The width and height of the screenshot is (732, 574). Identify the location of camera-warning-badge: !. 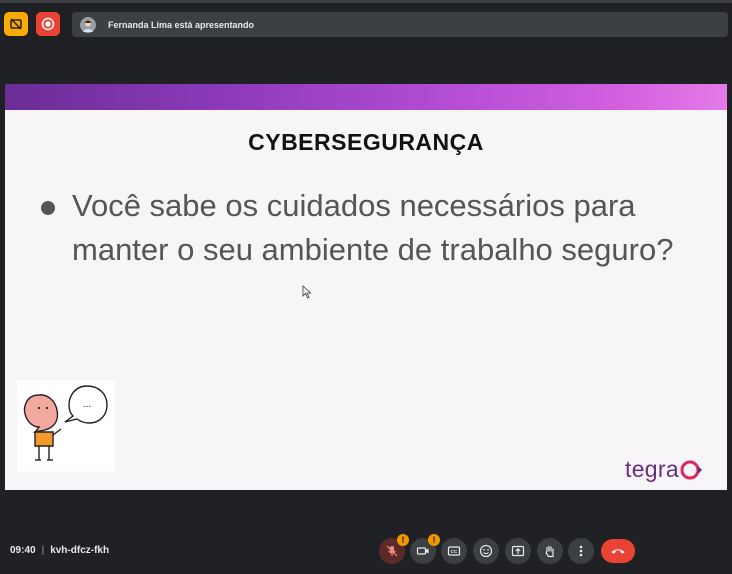
(434, 540).